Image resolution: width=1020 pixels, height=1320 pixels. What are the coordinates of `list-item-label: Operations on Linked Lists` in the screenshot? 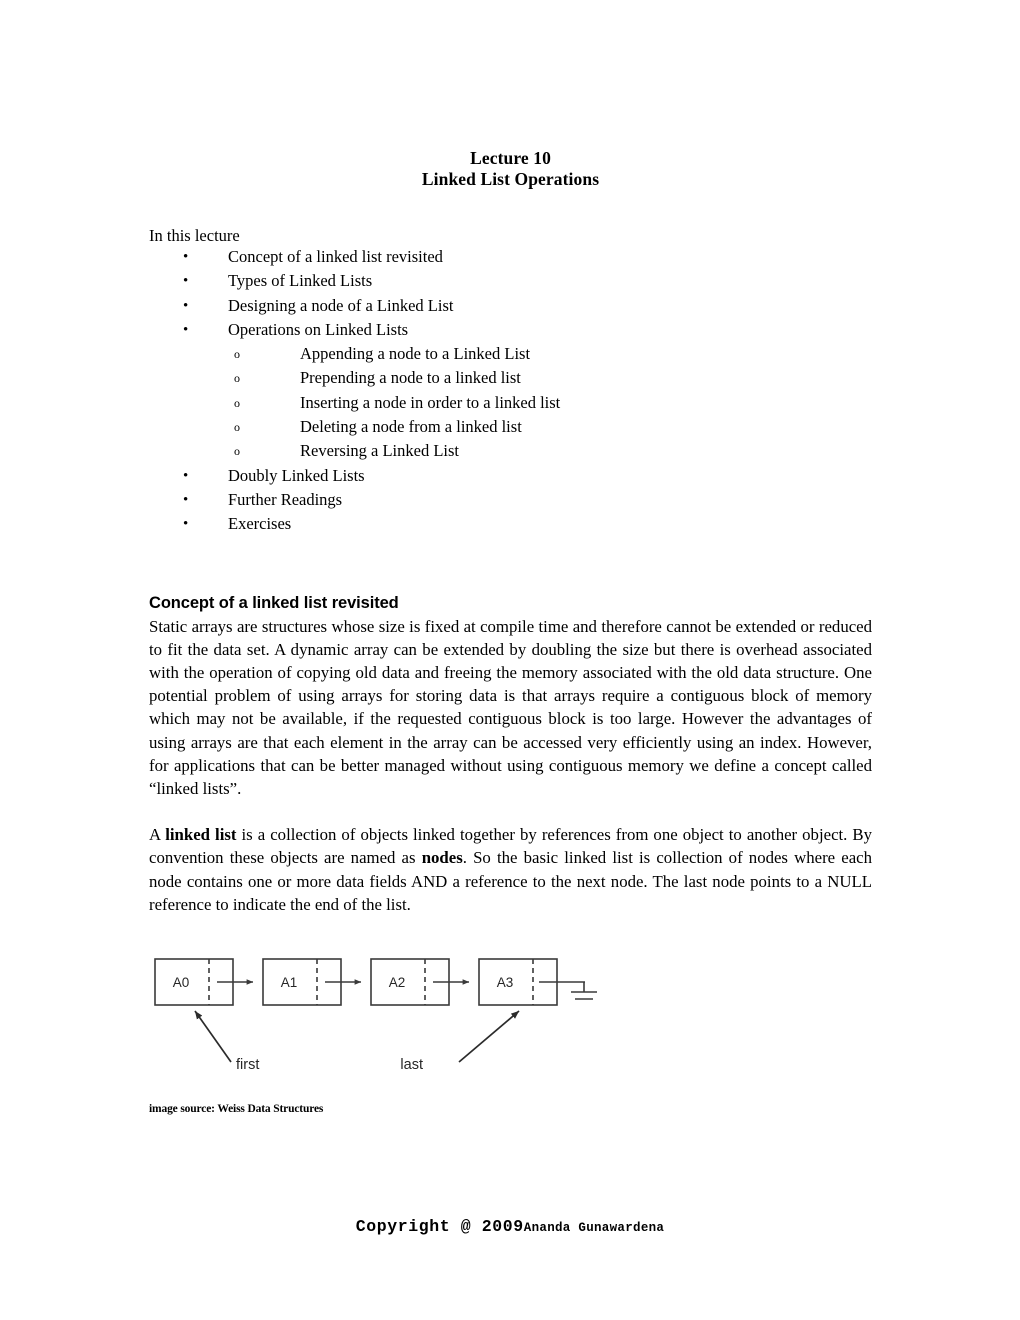 It's located at (318, 329).